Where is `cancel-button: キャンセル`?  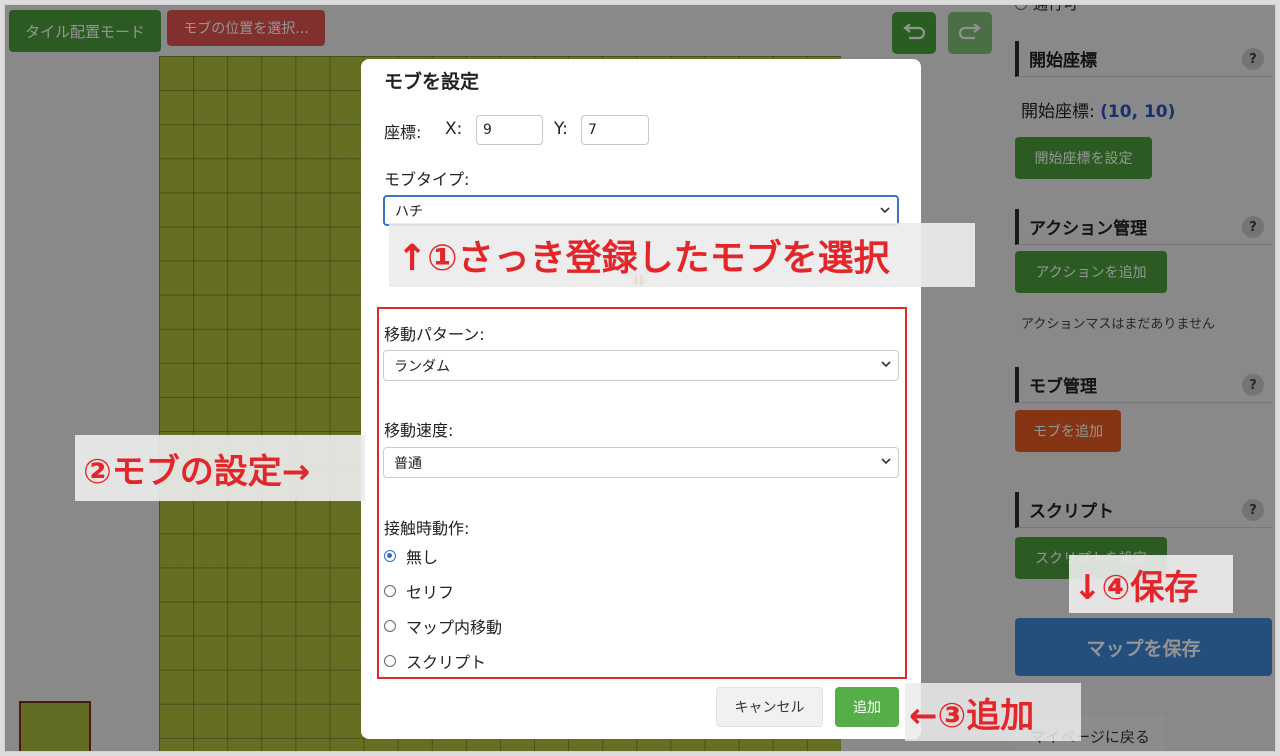 cancel-button: キャンセル is located at coordinates (769, 707).